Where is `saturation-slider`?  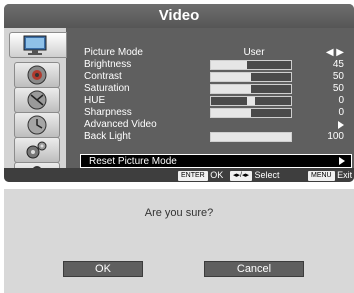 saturation-slider is located at coordinates (251, 89).